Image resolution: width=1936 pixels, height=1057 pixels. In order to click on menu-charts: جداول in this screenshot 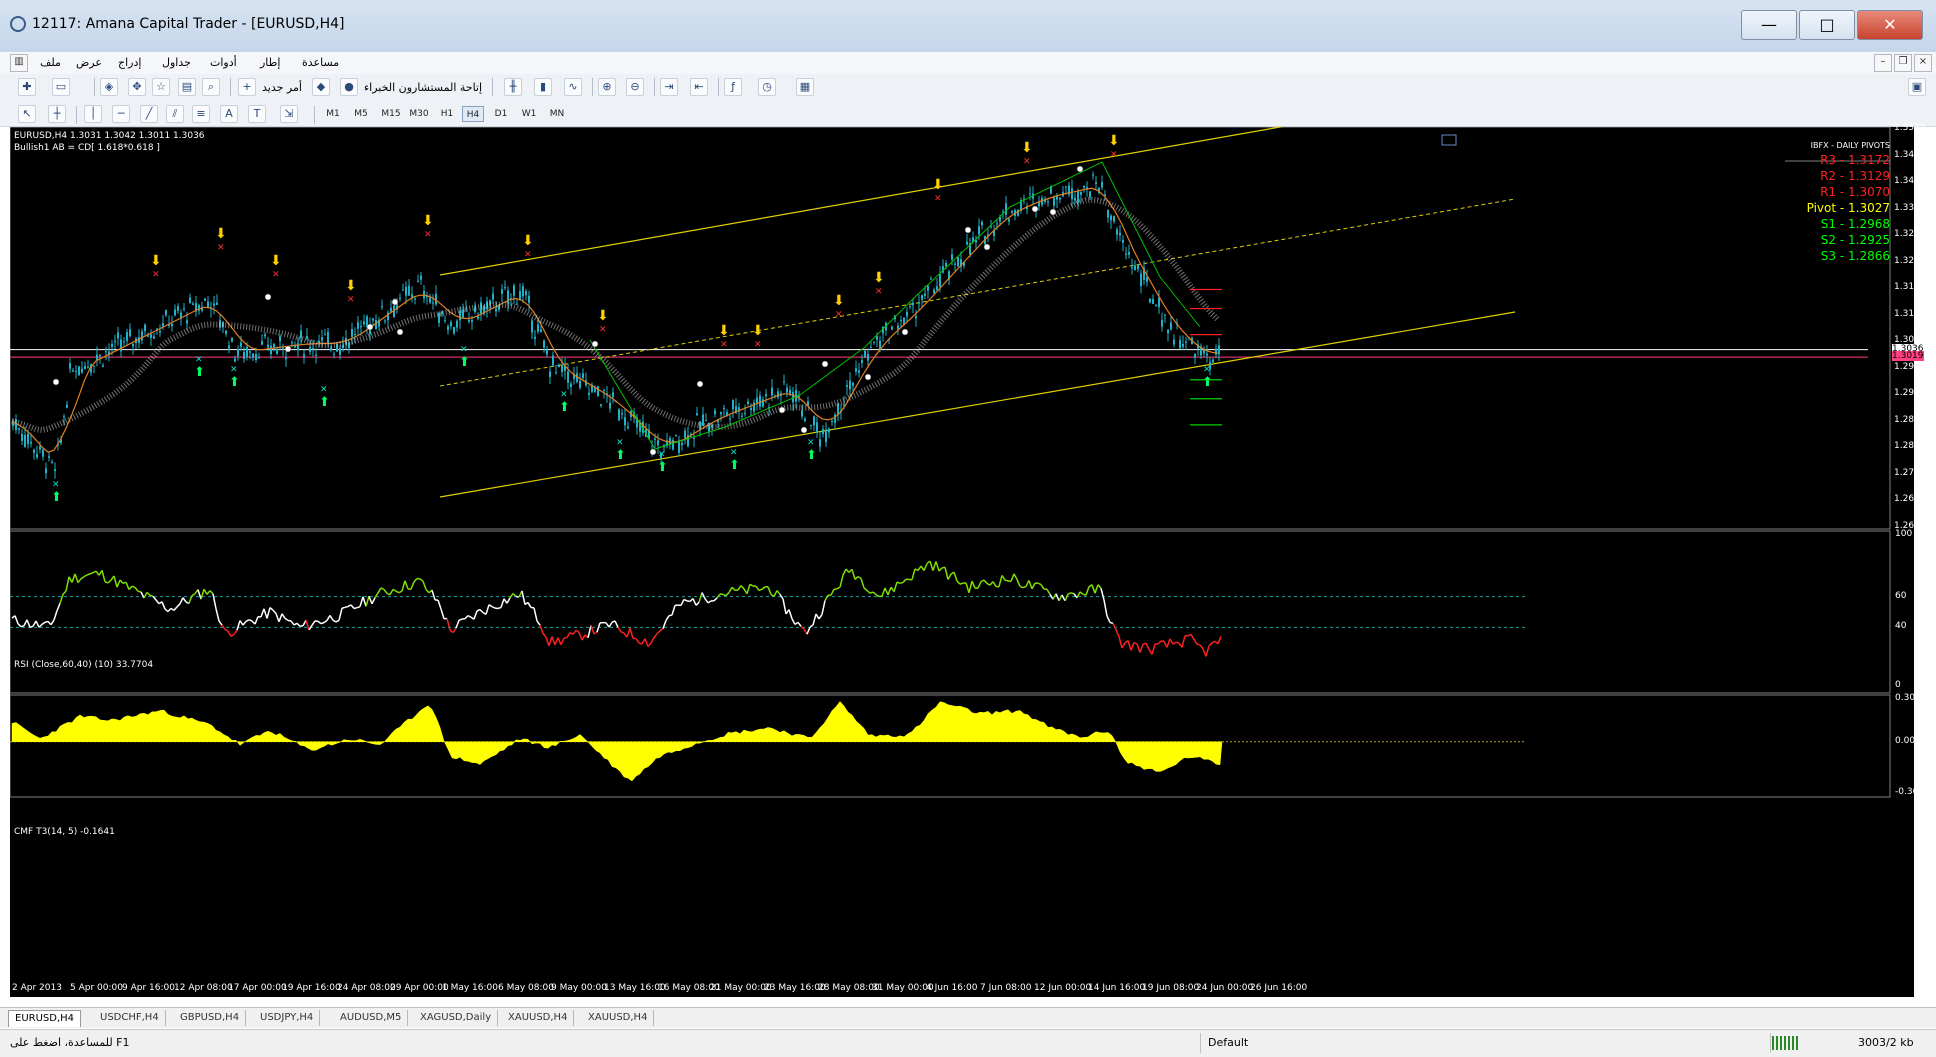, I will do `click(176, 62)`.